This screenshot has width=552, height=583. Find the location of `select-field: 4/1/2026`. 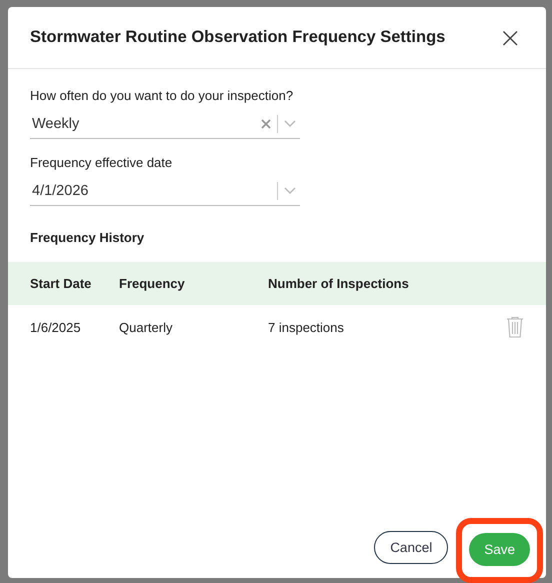

select-field: 4/1/2026 is located at coordinates (165, 191).